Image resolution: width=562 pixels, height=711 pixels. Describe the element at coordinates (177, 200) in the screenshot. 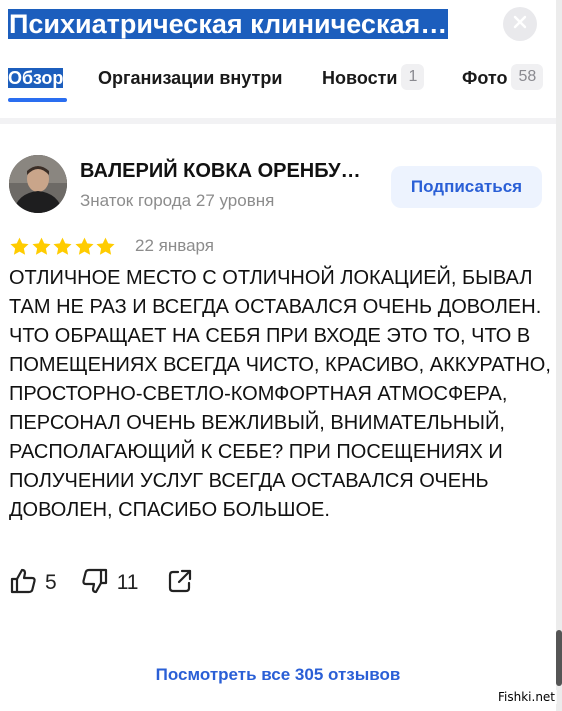

I see `author-level: Знаток города 27 уровня` at that location.